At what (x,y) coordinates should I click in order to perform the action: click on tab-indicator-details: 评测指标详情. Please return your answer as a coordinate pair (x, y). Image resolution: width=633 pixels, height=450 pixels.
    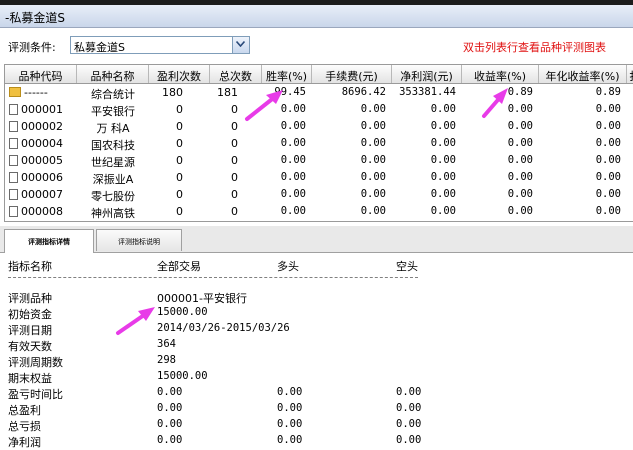
    Looking at the image, I should click on (49, 241).